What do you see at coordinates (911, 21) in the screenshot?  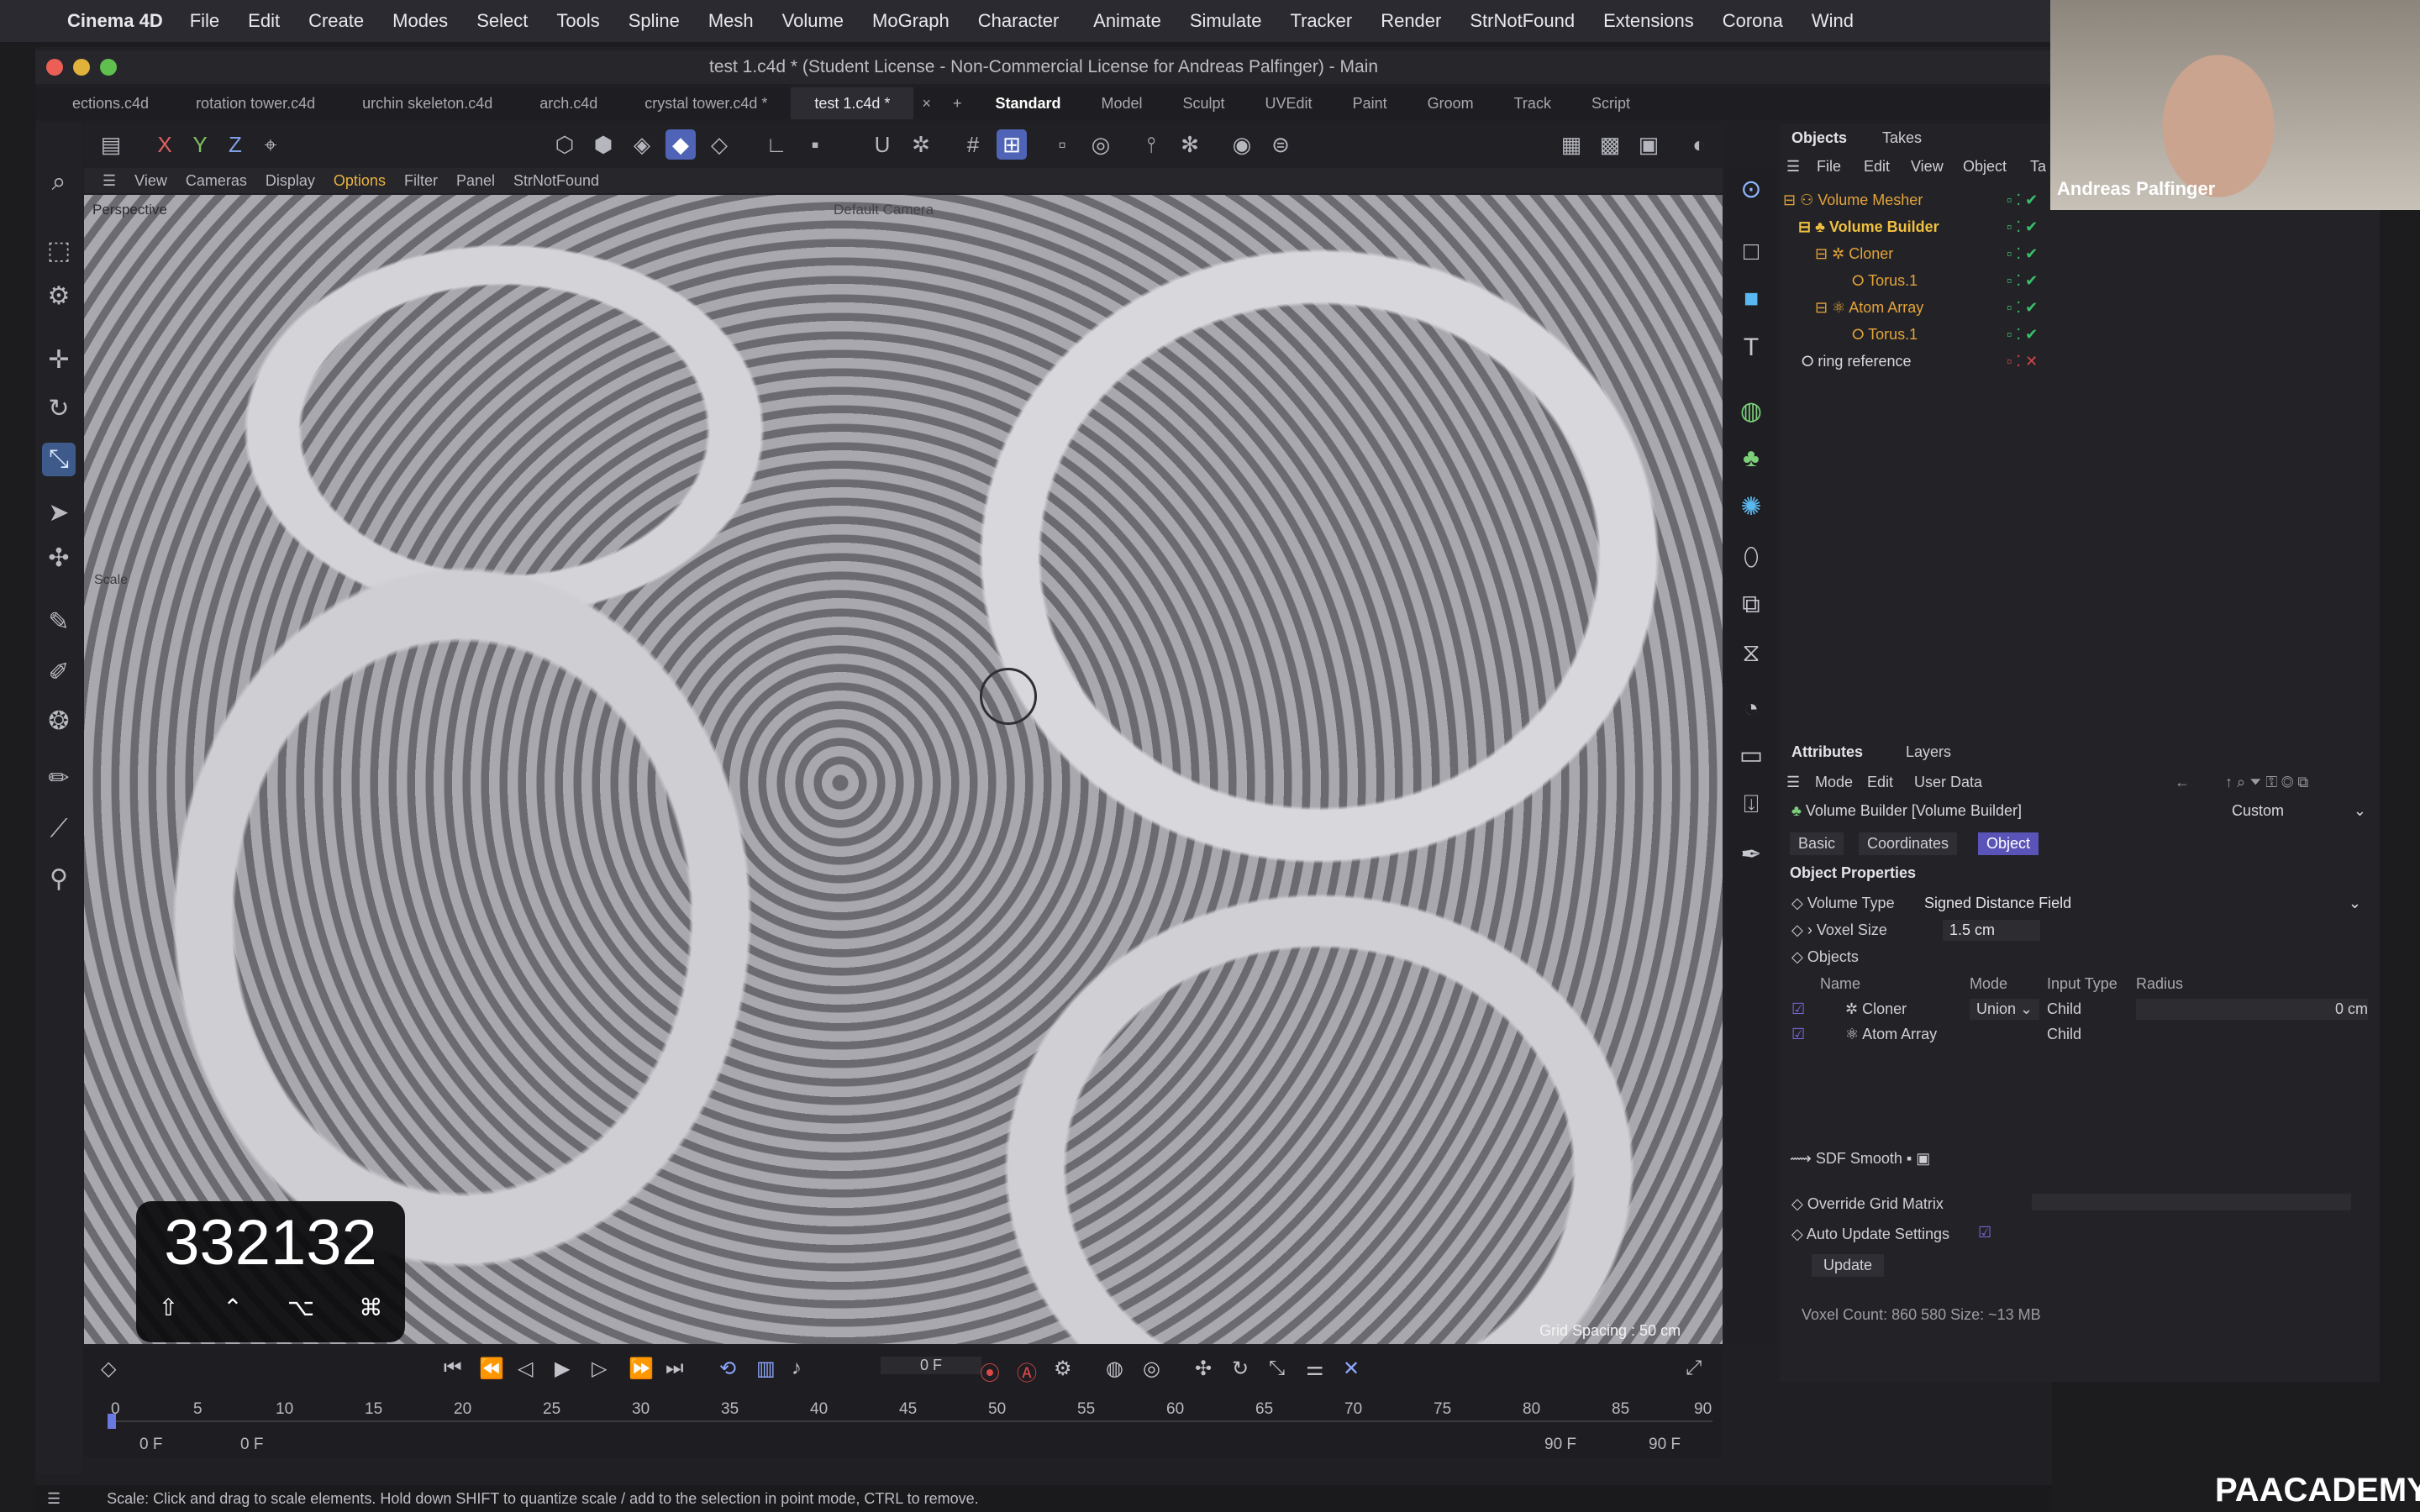 I see `menu-mograph: MoGraph` at bounding box center [911, 21].